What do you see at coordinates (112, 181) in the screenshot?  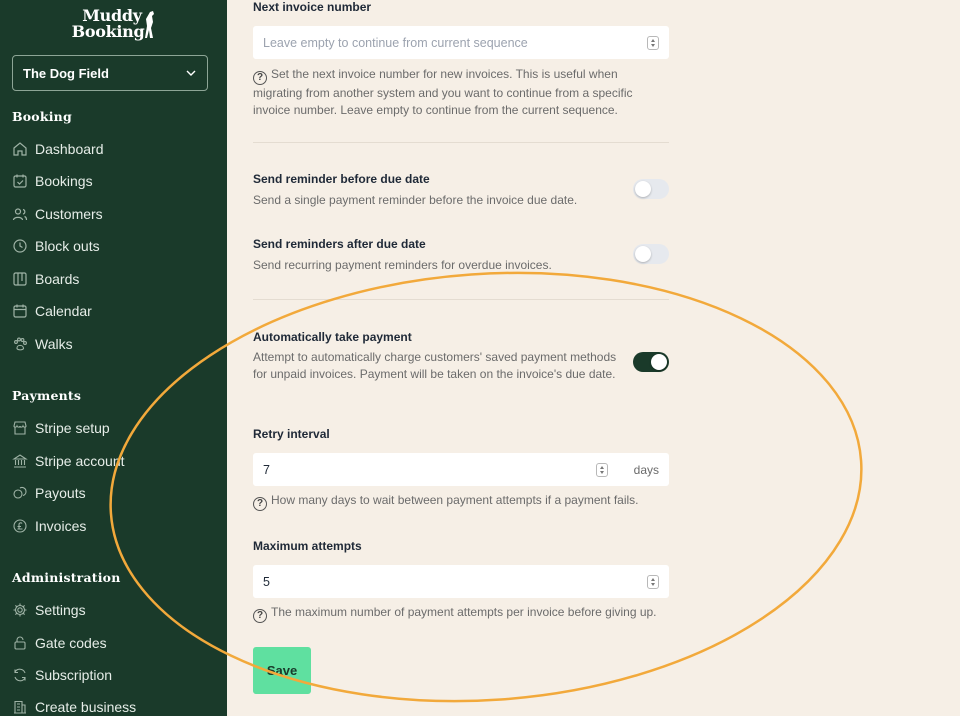 I see `sidebar-item-bookings: Bookings` at bounding box center [112, 181].